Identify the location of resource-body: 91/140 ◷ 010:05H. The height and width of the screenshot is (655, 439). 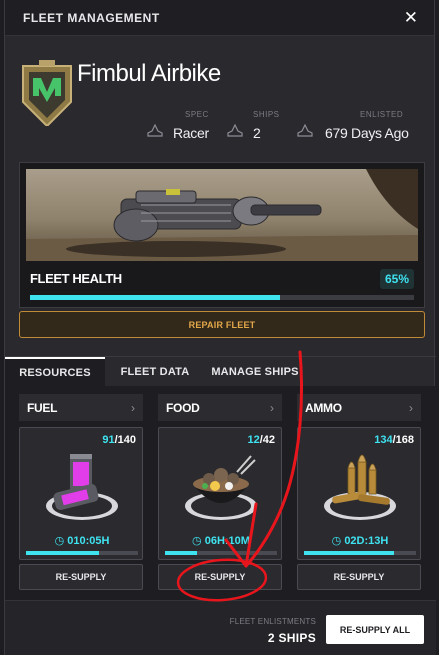
(81, 493).